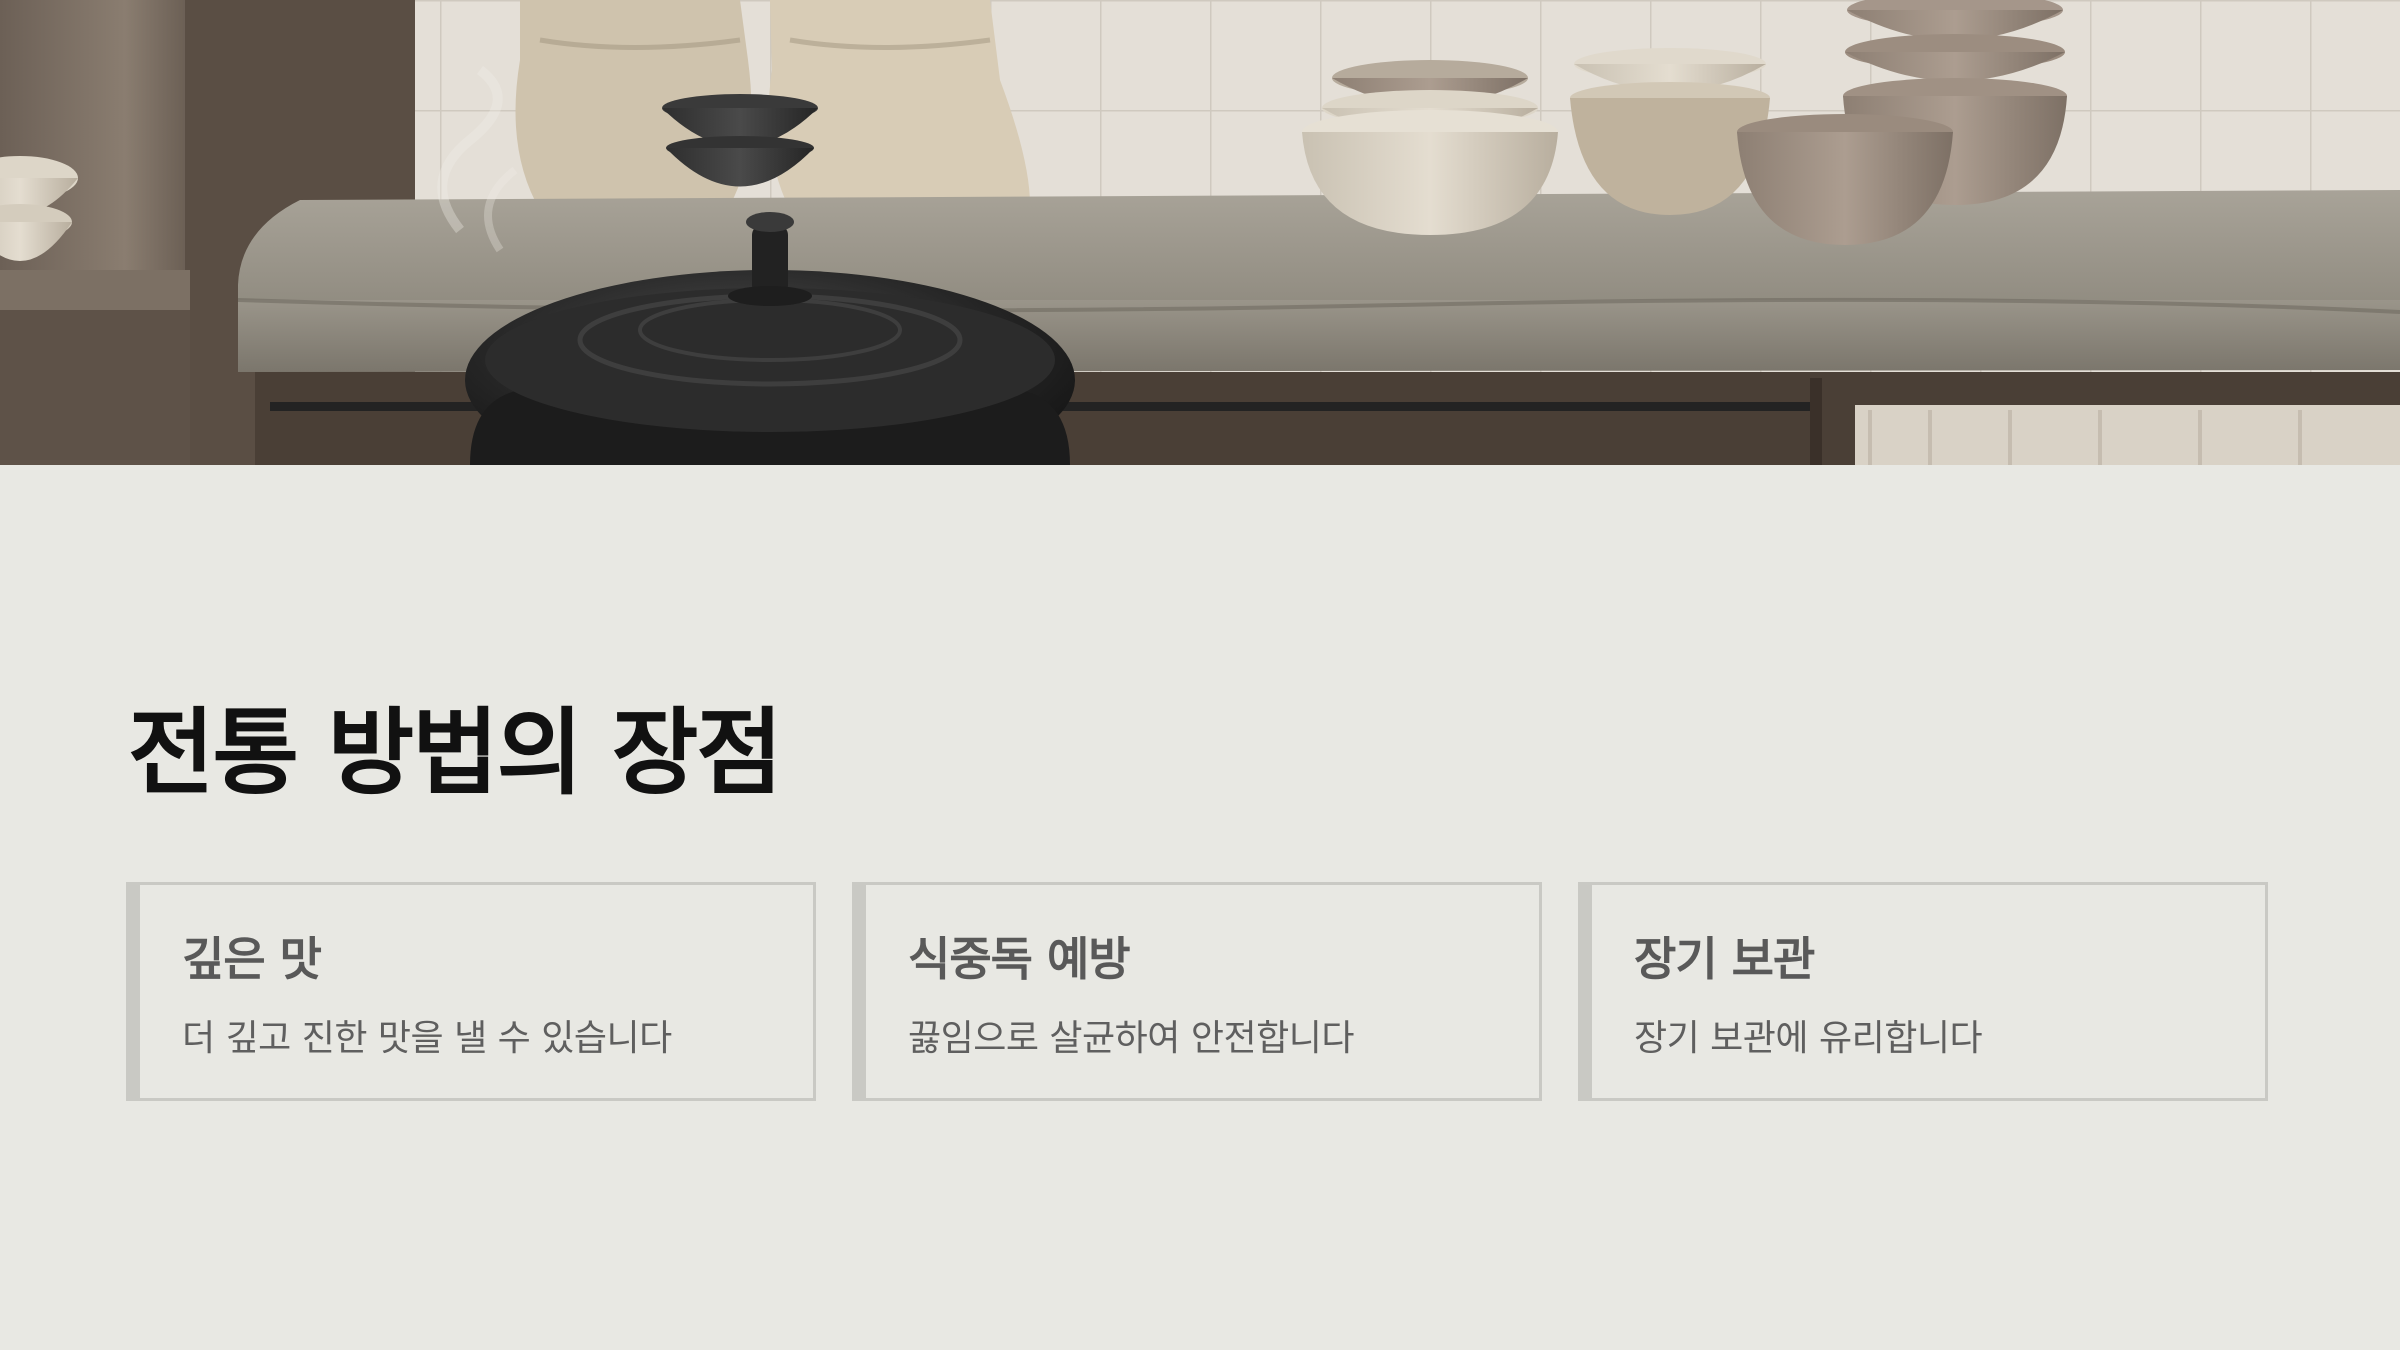  Describe the element at coordinates (427, 1038) in the screenshot. I see `card-description: 더 깊고 진한 맛을 낼 수 있습니다` at that location.